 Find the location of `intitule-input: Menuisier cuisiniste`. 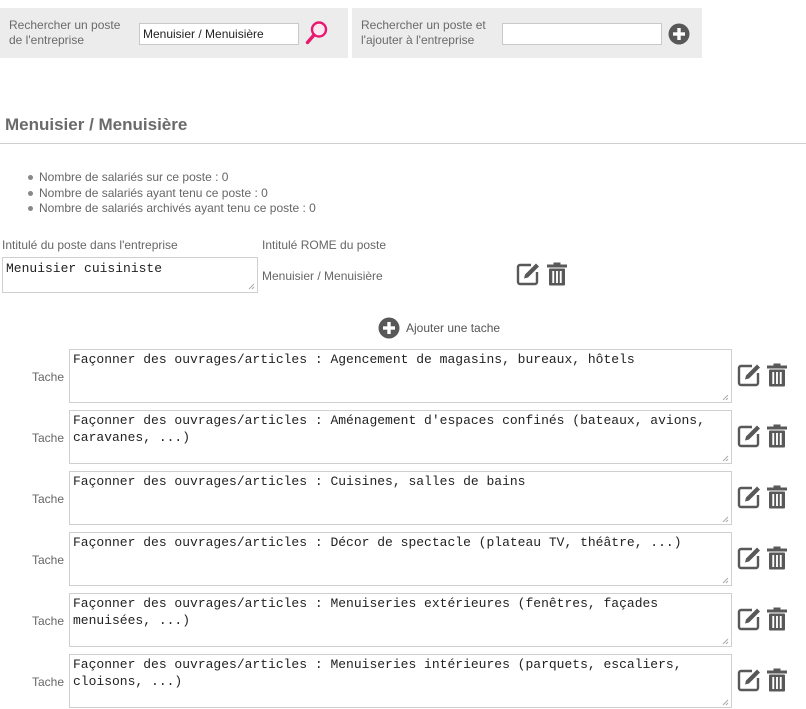

intitule-input: Menuisier cuisiniste is located at coordinates (130, 275).